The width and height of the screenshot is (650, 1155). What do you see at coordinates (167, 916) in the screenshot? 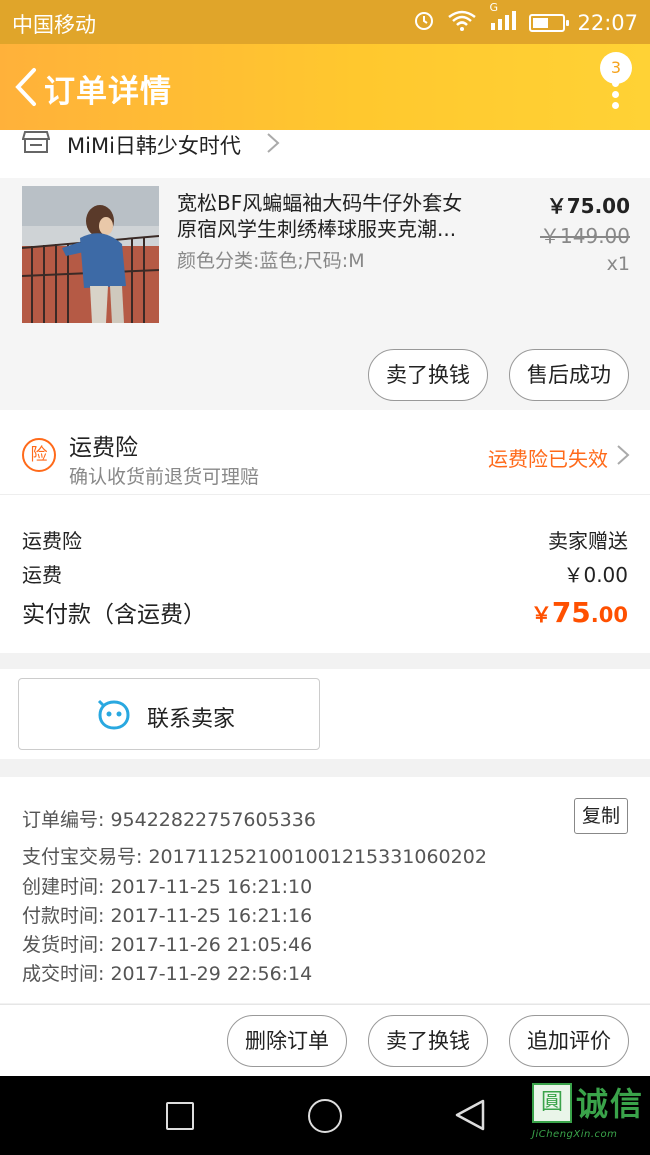
I see `paid-time: 付款时间: 2017-11-25 16:21:16` at bounding box center [167, 916].